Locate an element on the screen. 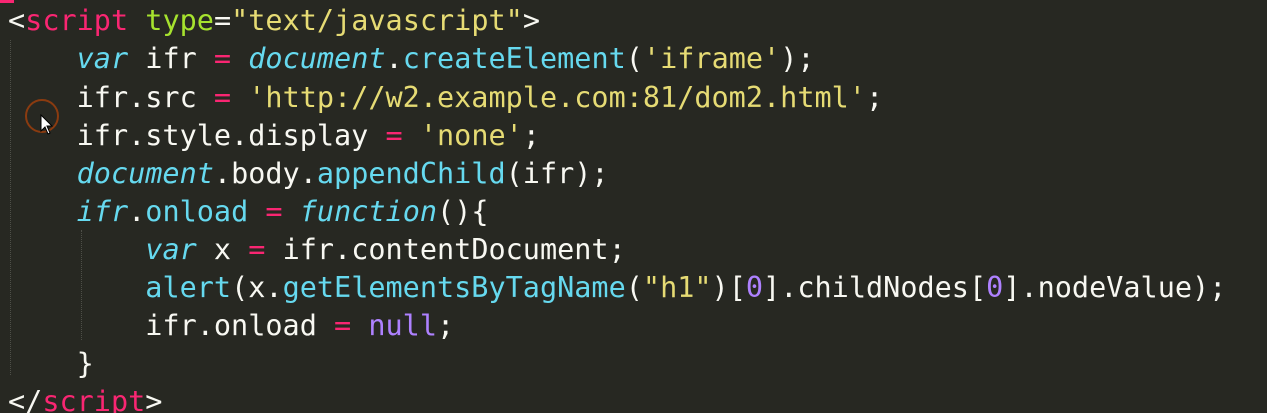  code-token: function is located at coordinates (368, 211).